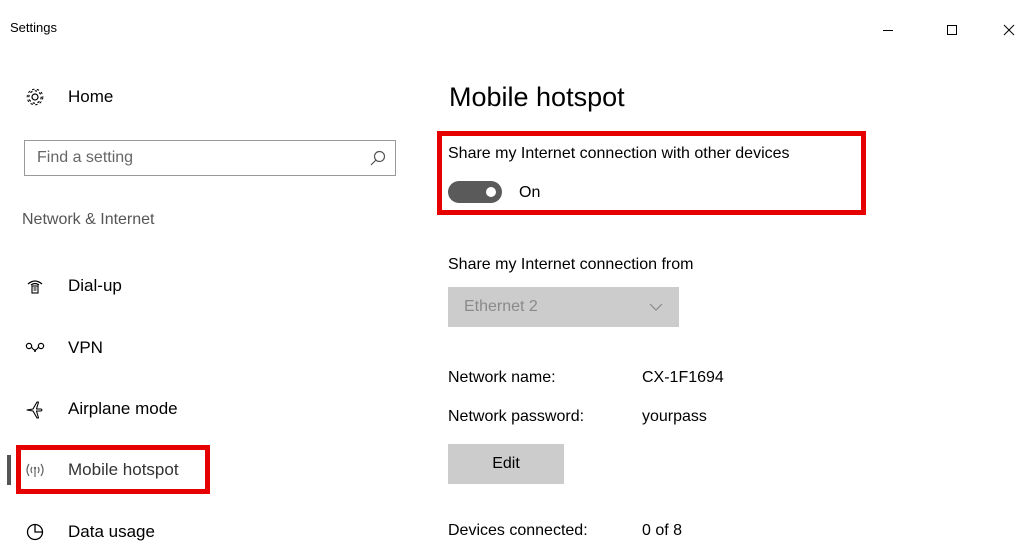  I want to click on devices-connected-value: 0 of 8, so click(662, 530).